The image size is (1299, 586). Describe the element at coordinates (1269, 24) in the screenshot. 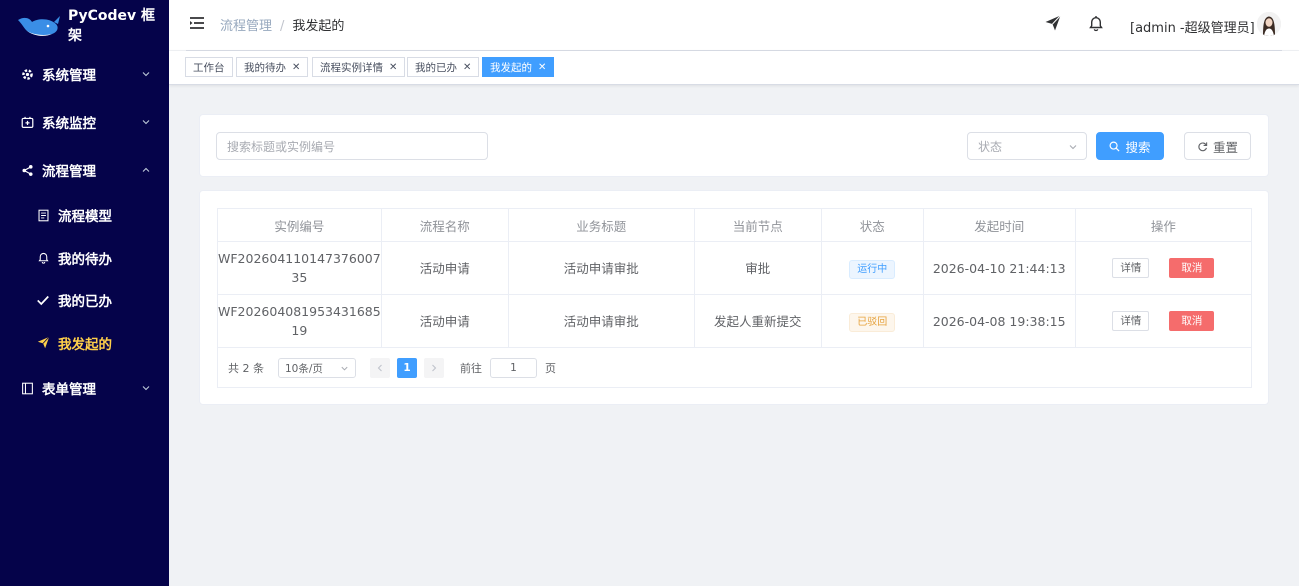

I see `avatar` at that location.